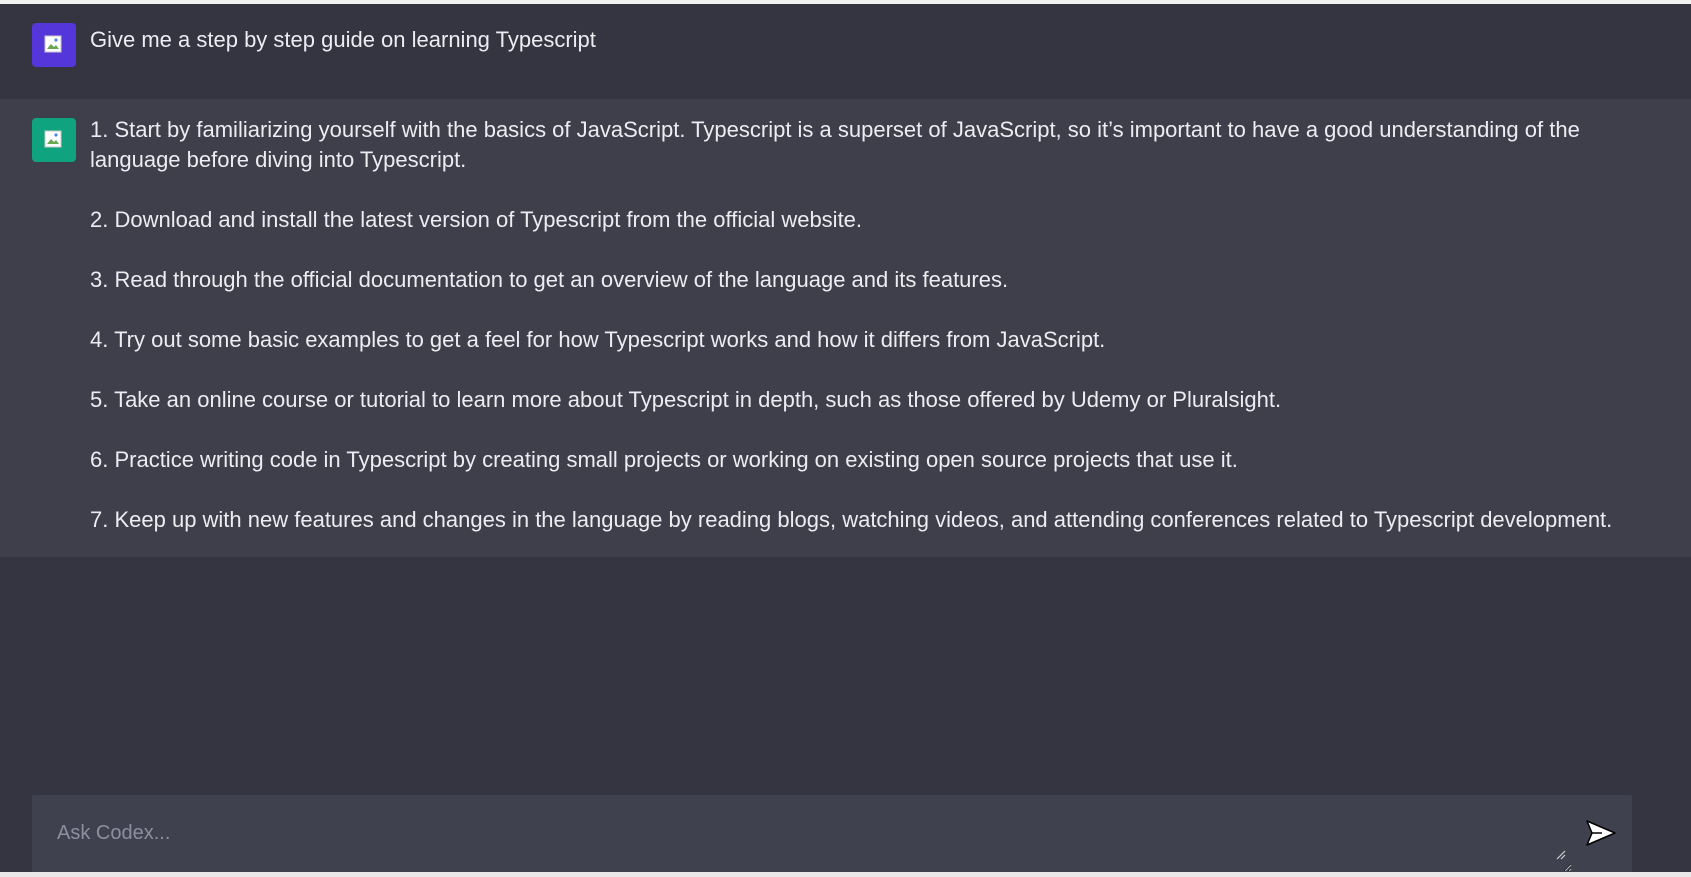  I want to click on assistant-avatar, so click(54, 140).